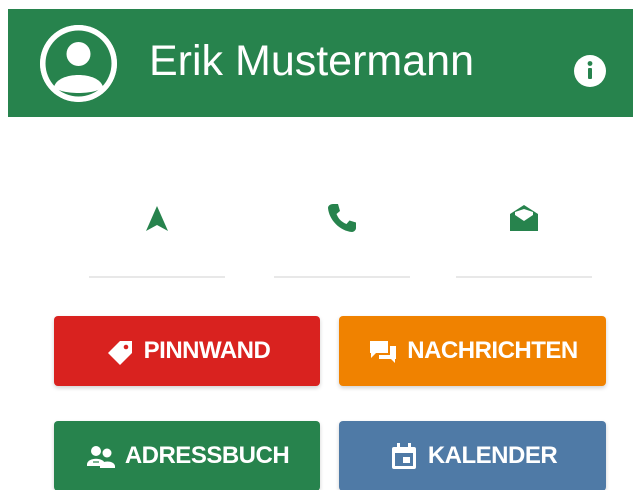 Image resolution: width=633 pixels, height=490 pixels. What do you see at coordinates (383, 351) in the screenshot?
I see `chat-bubbles-icon` at bounding box center [383, 351].